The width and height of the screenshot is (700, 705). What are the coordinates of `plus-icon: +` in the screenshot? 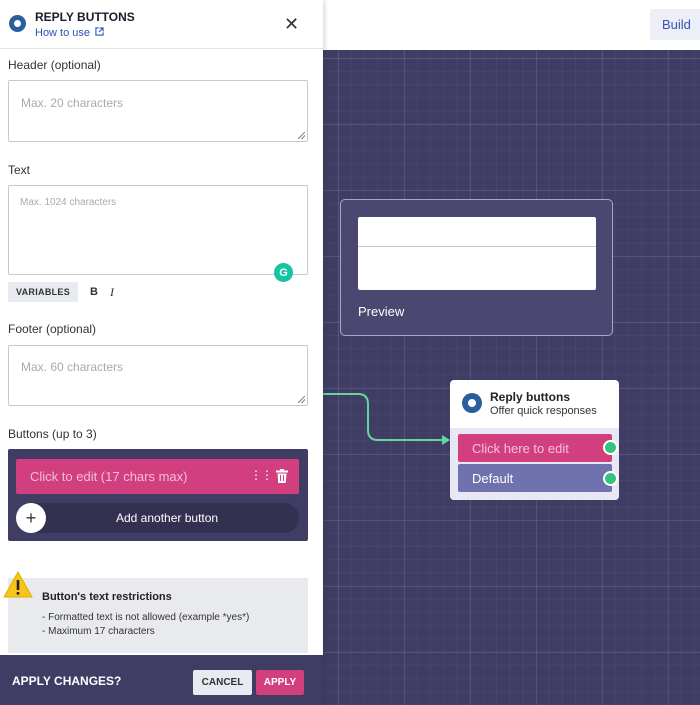 It's located at (31, 518).